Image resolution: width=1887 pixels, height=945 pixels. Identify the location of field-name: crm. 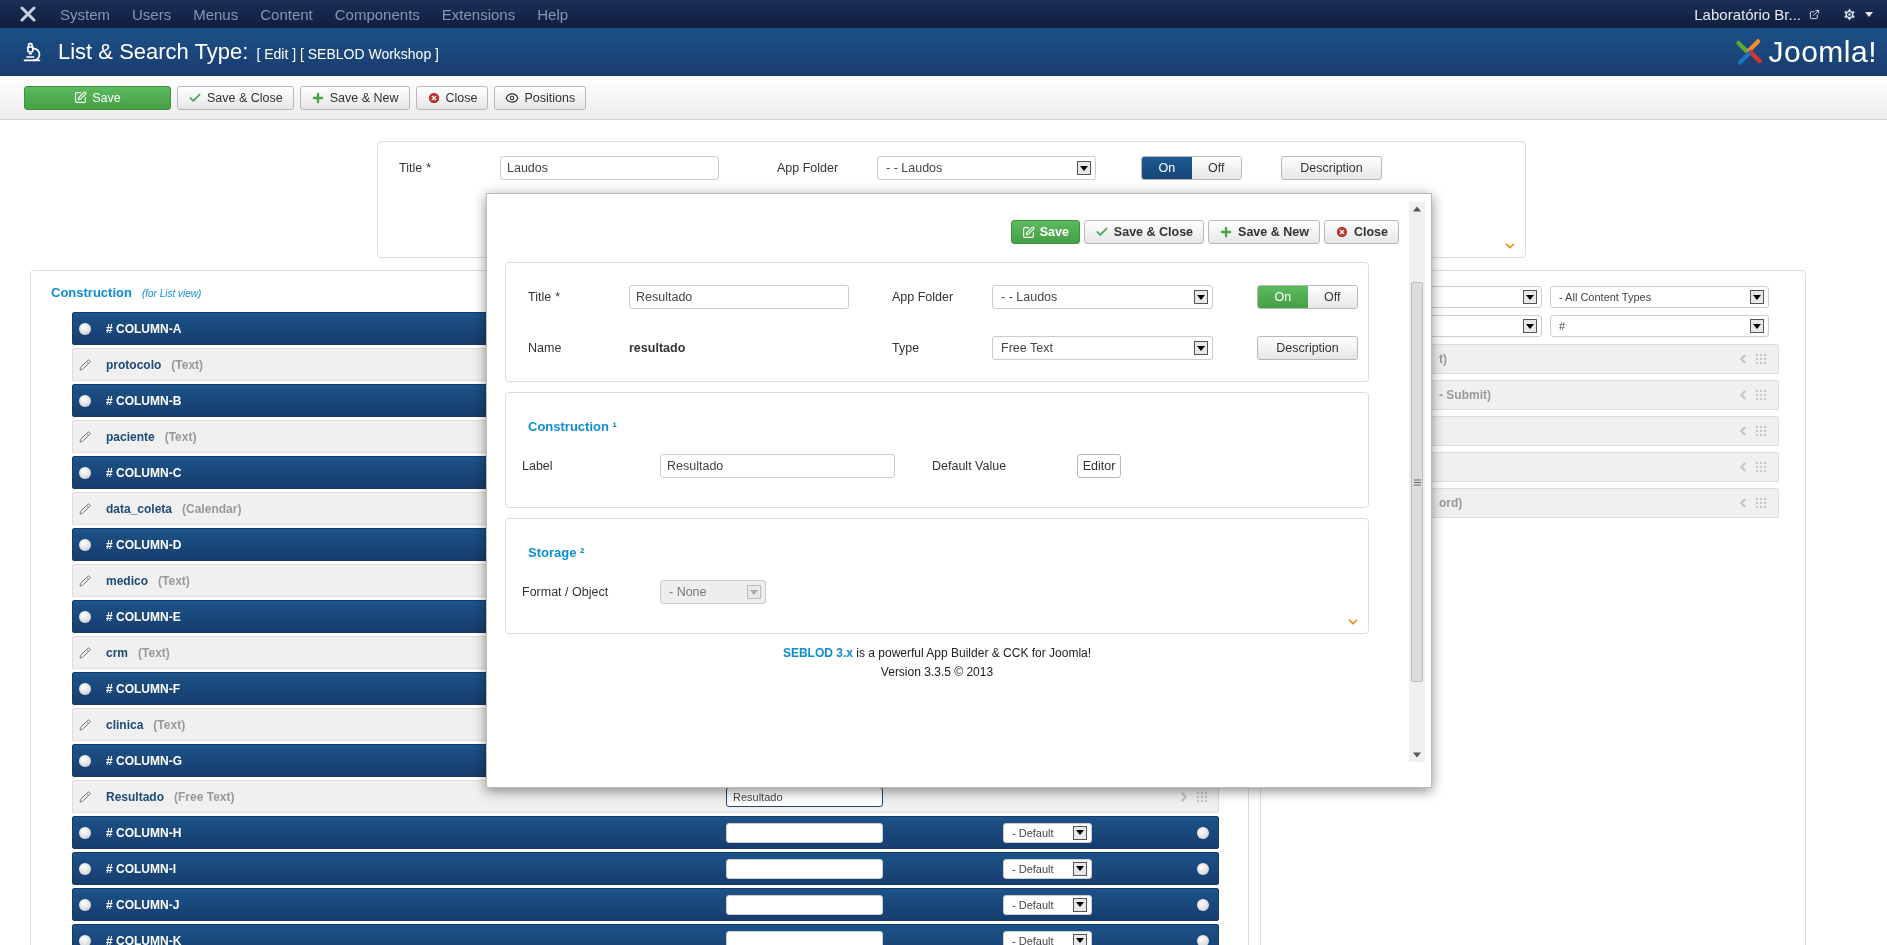
(117, 652).